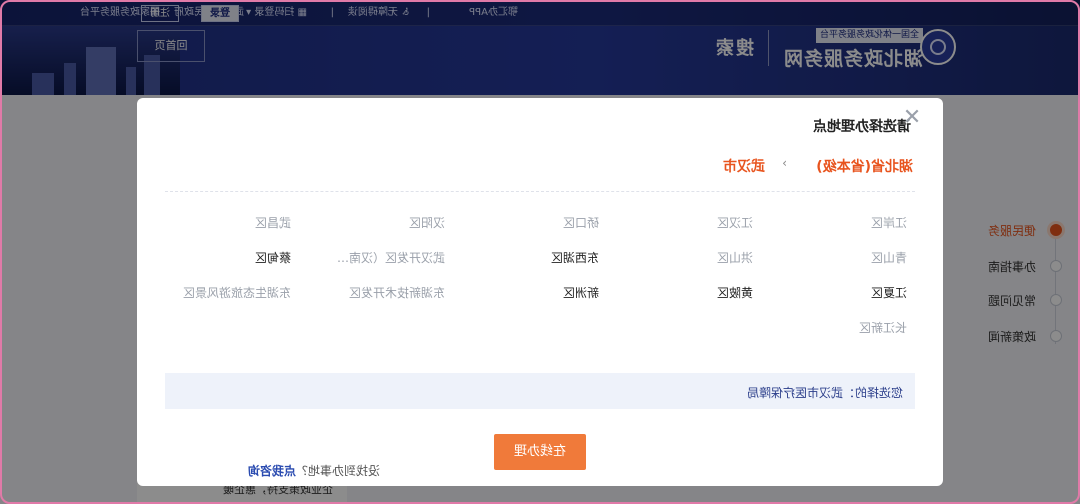  I want to click on district-qingshan: 青山区, so click(832, 258).